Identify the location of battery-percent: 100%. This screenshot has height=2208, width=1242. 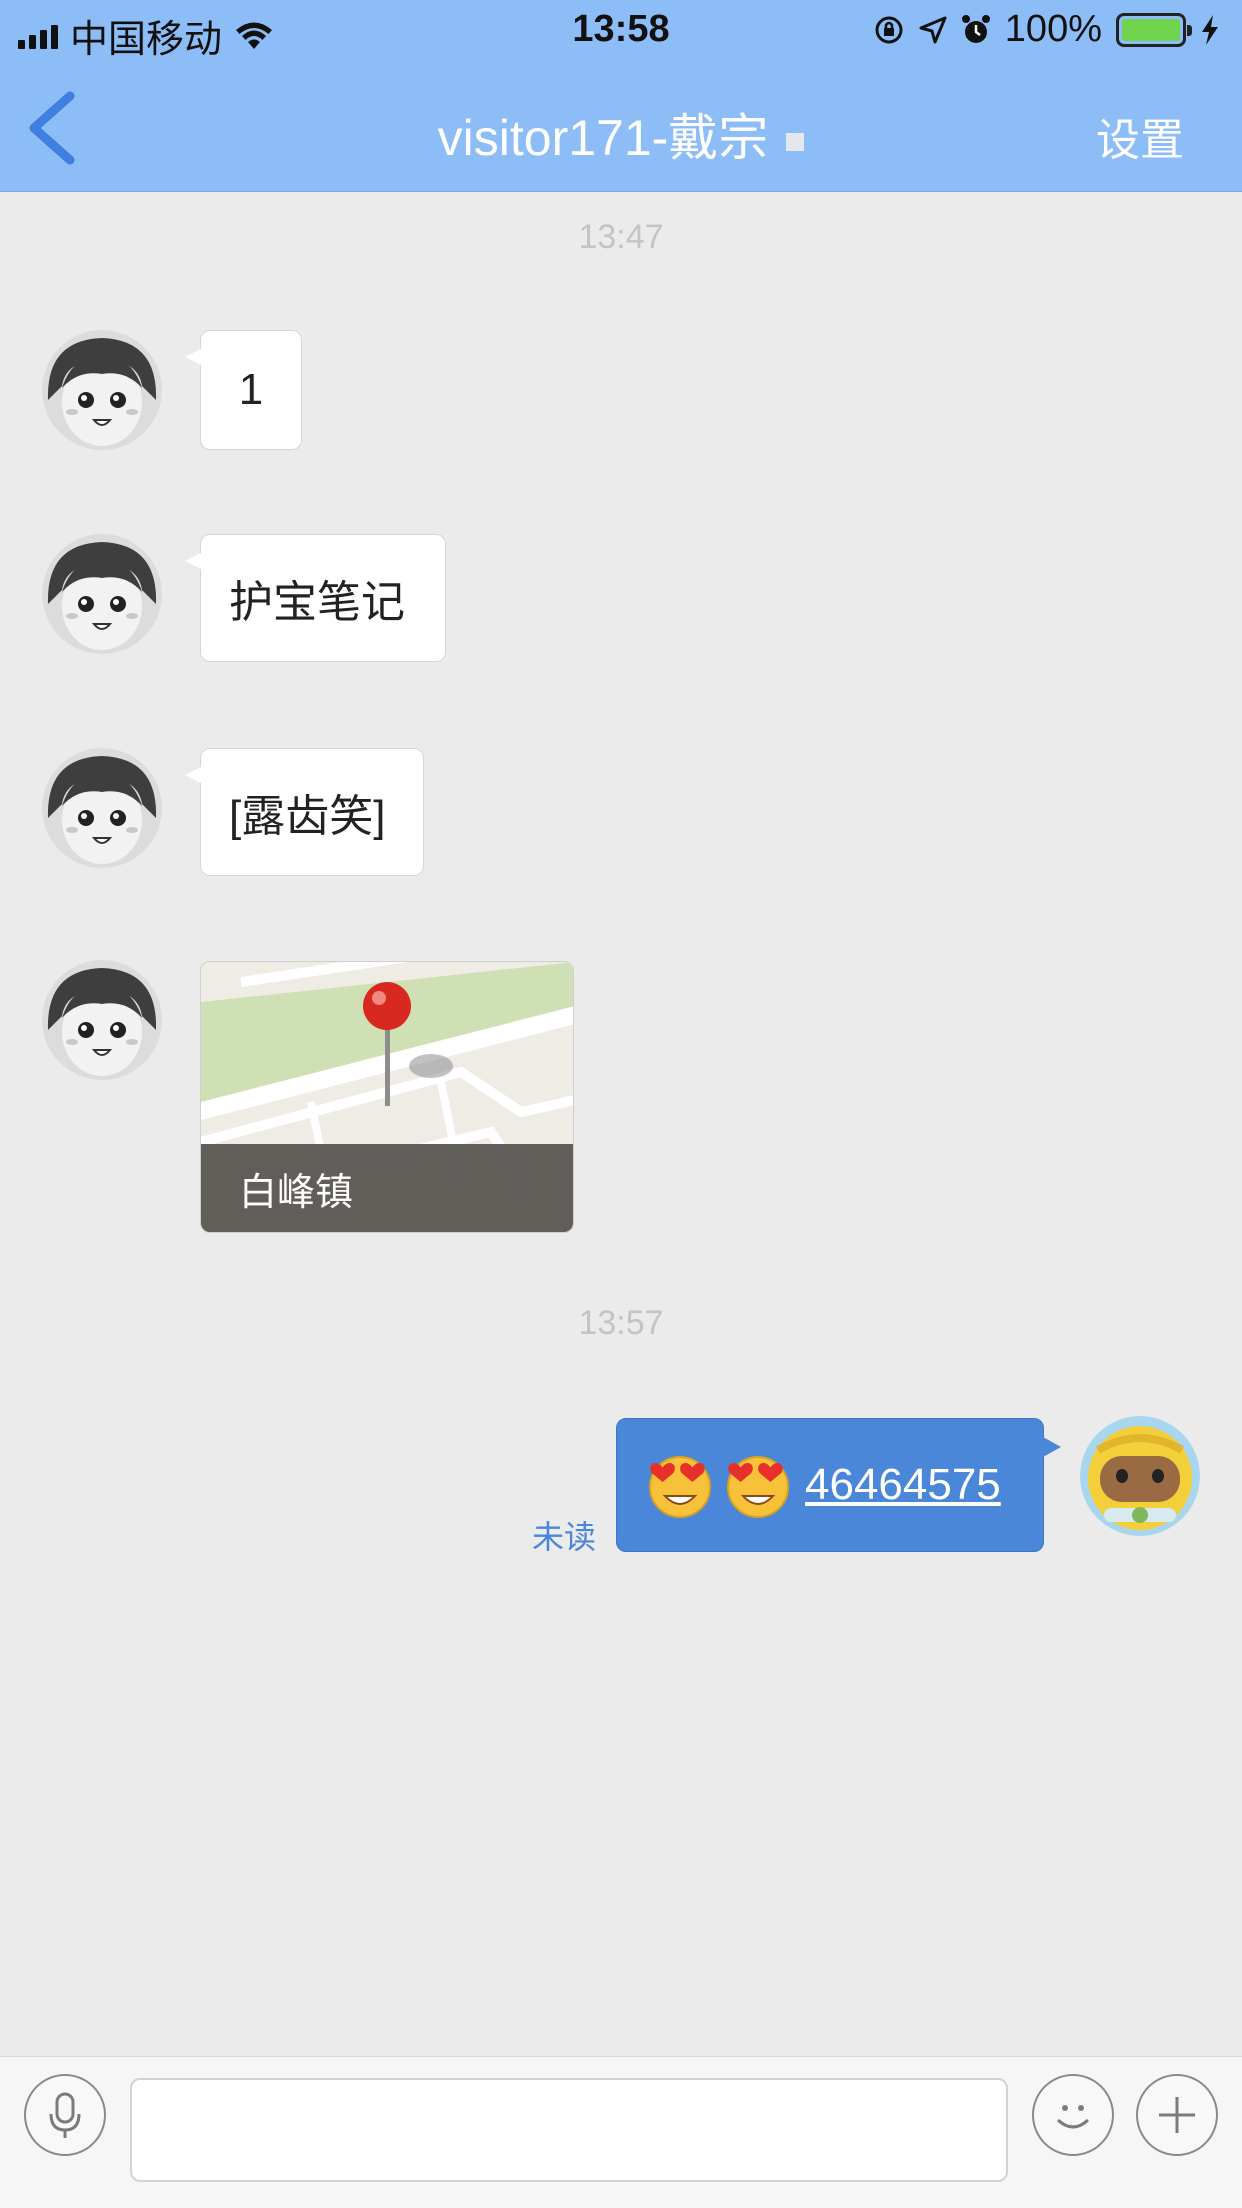
(1053, 29).